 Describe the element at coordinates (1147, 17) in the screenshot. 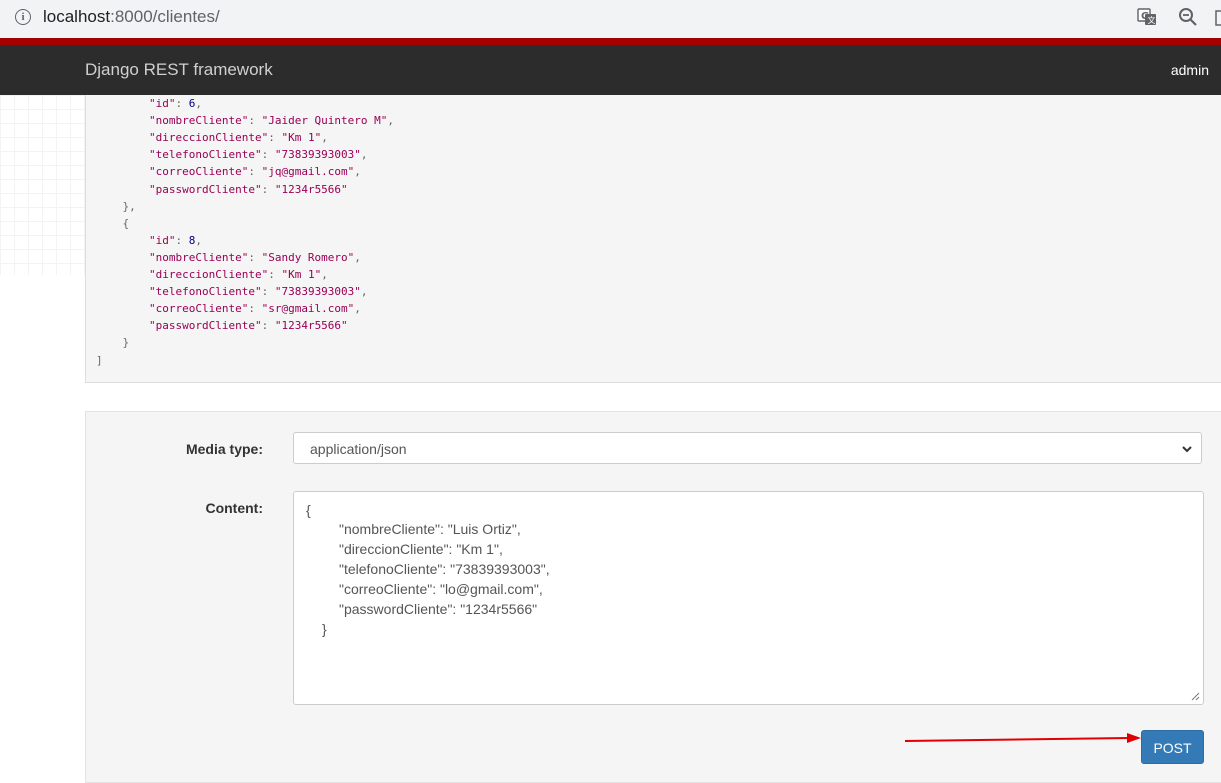

I see `translate-icon: G 文` at that location.